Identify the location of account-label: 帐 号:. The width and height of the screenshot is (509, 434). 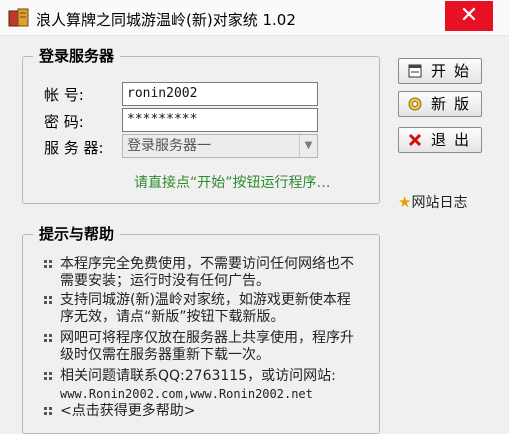
(64, 95).